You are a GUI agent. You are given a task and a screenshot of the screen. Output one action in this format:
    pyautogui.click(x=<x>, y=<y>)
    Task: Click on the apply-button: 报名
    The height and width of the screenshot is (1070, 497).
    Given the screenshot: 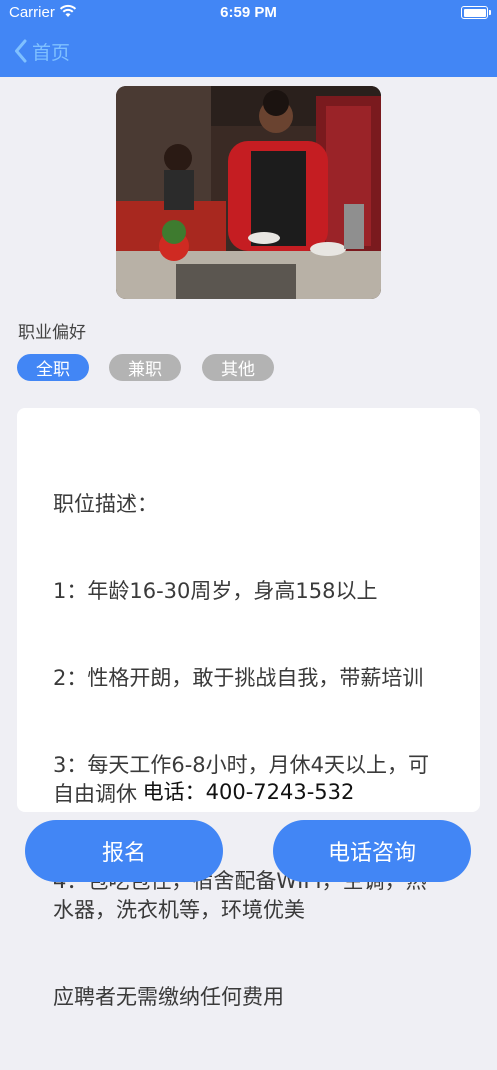 What is the action you would take?
    pyautogui.click(x=124, y=851)
    